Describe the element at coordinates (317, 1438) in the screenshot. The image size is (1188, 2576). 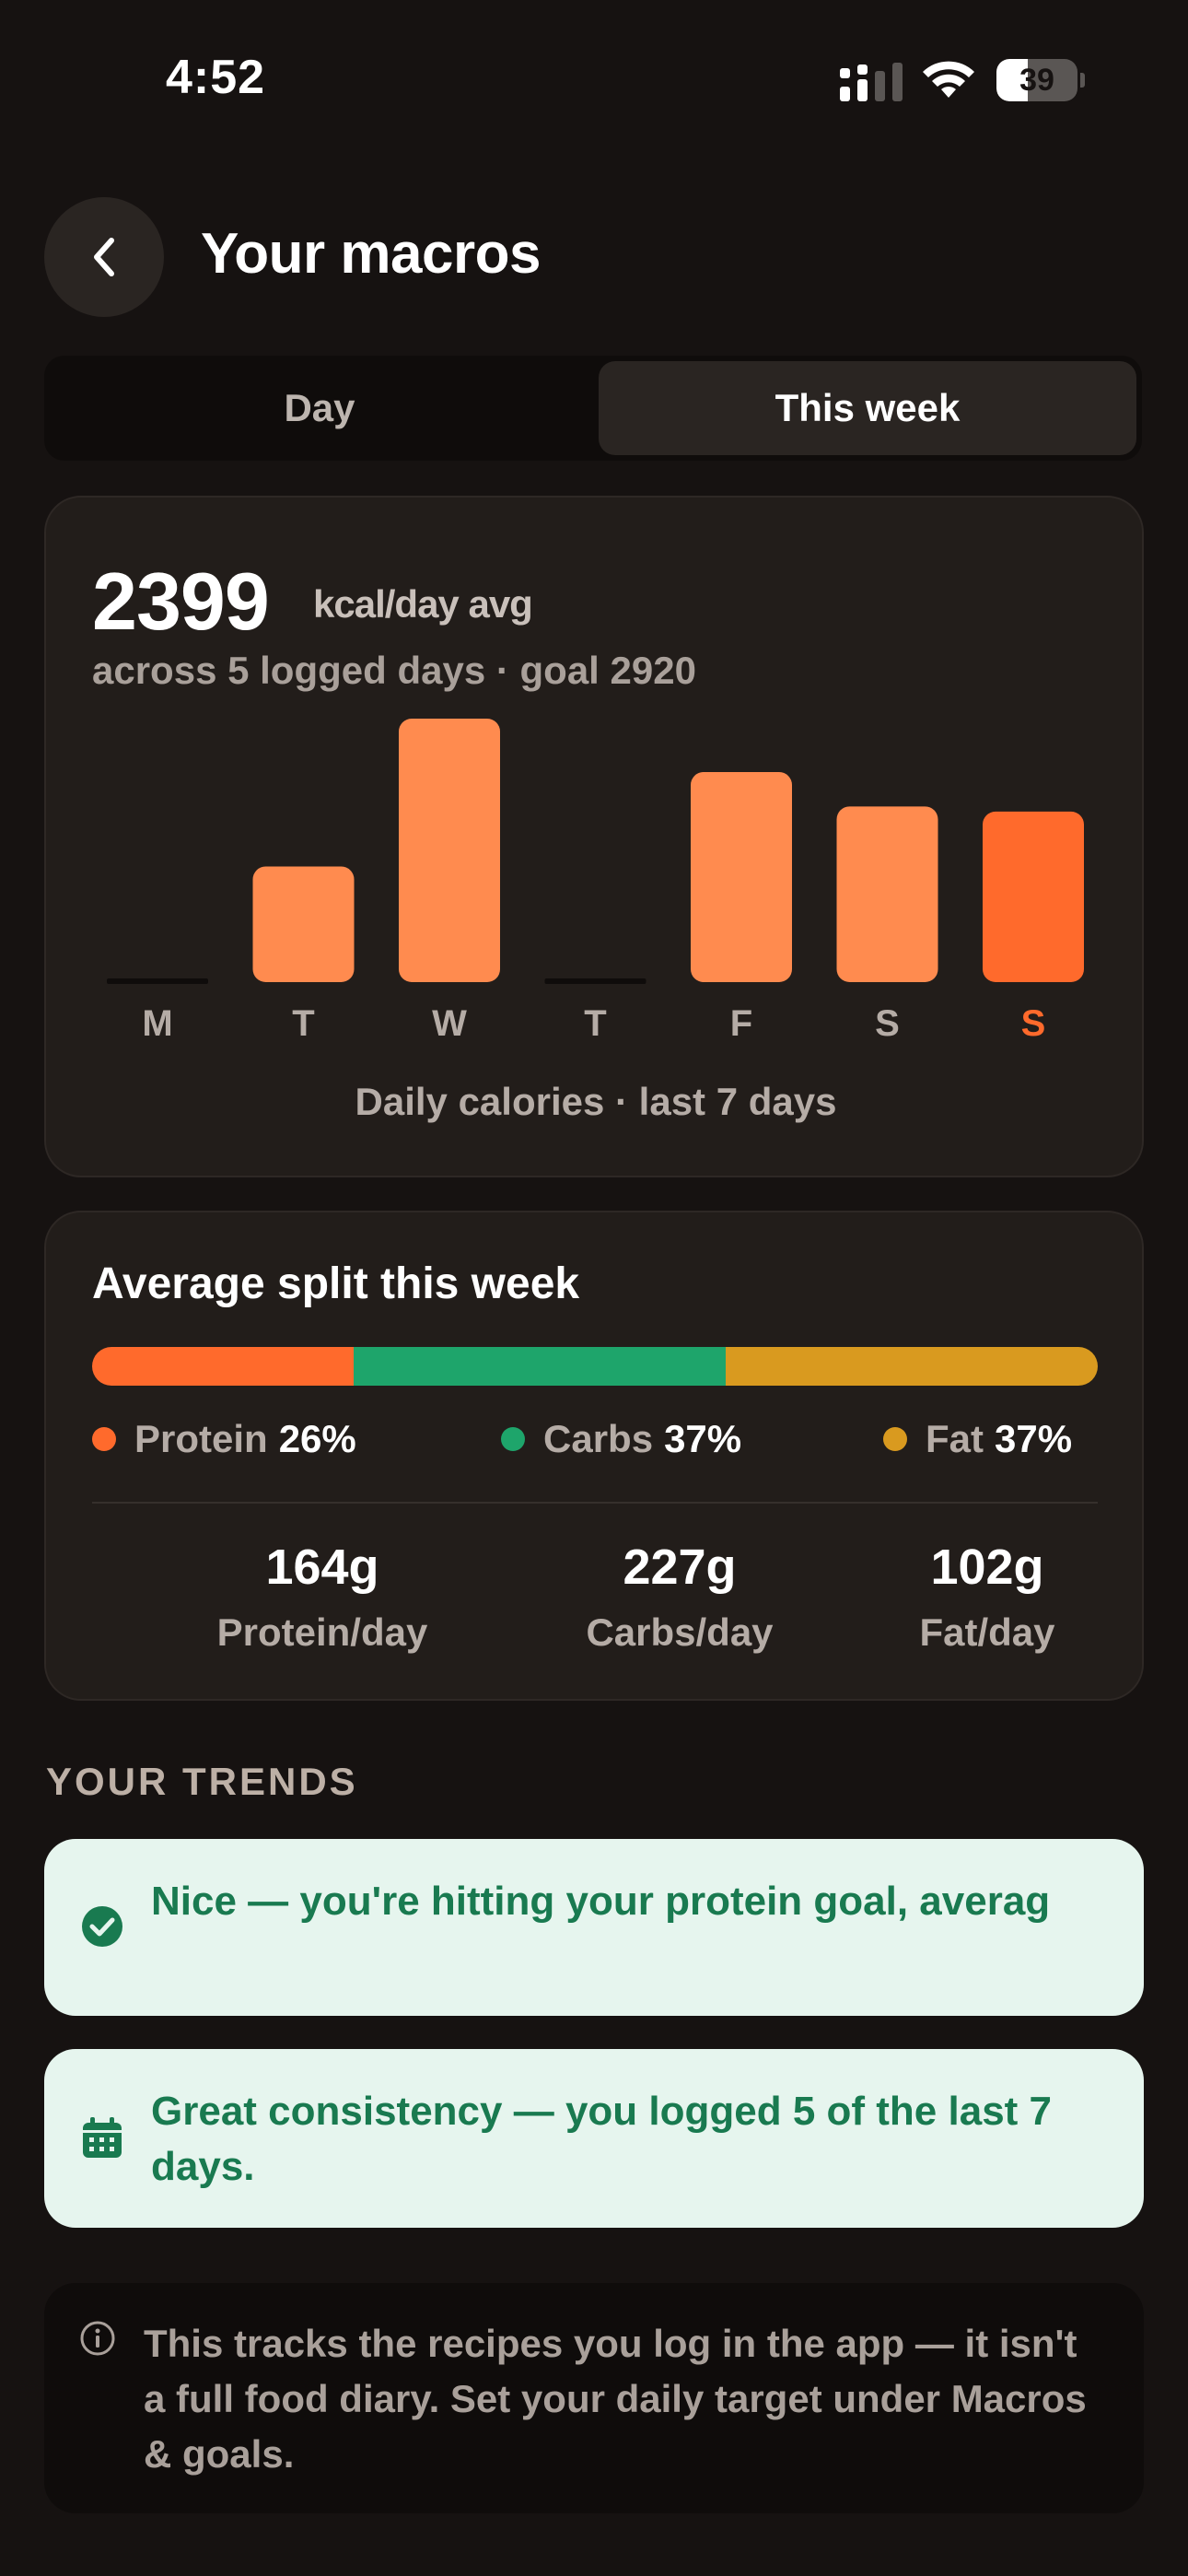
I see `legend-protein-value: 26%` at that location.